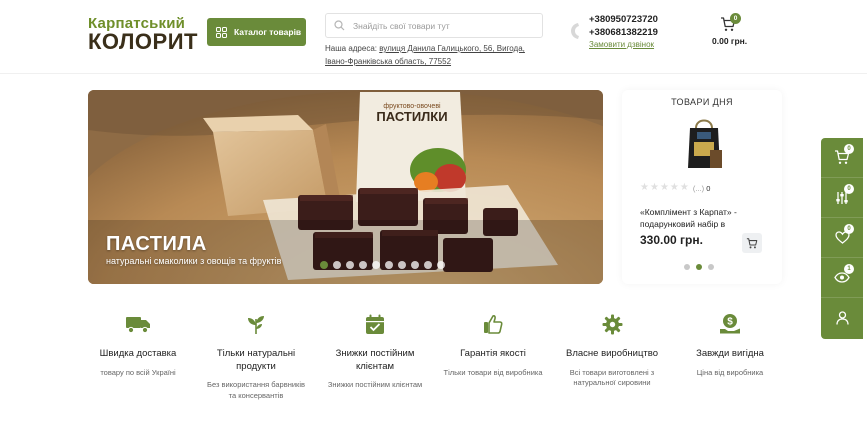 The image size is (867, 434). I want to click on gear-icon, so click(612, 324).